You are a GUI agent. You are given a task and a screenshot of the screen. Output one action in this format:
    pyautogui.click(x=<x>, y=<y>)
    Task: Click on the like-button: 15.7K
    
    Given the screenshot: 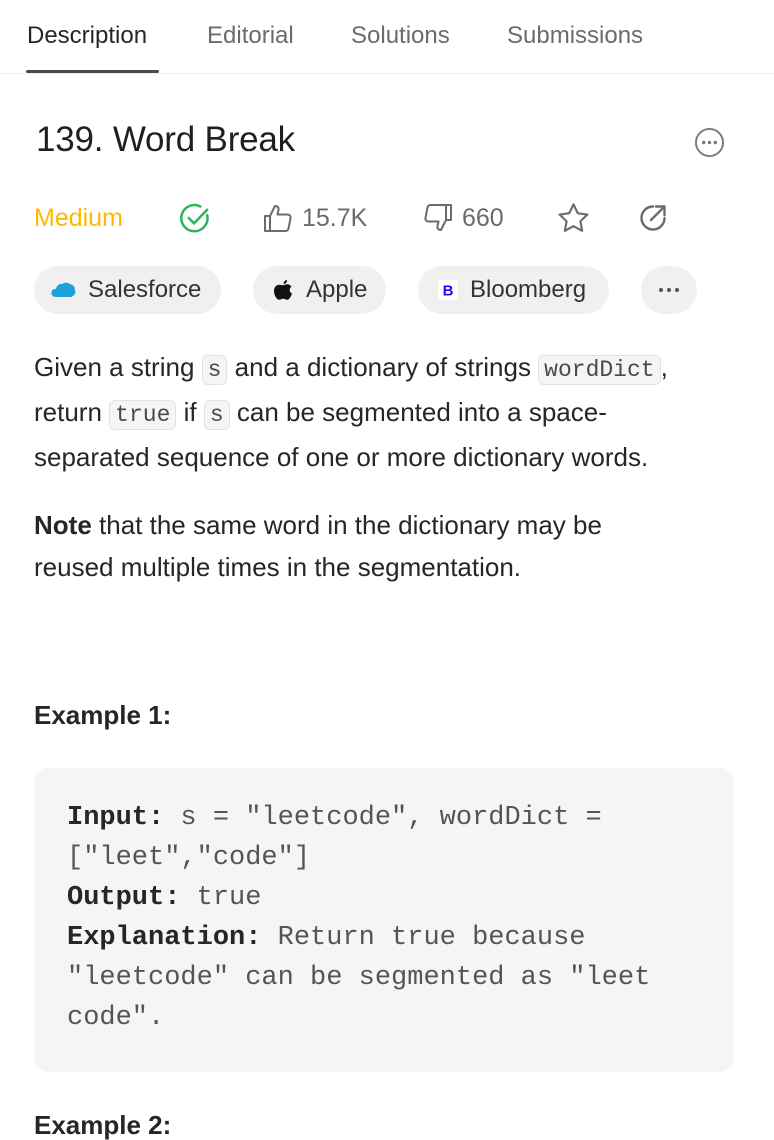 What is the action you would take?
    pyautogui.click(x=314, y=218)
    